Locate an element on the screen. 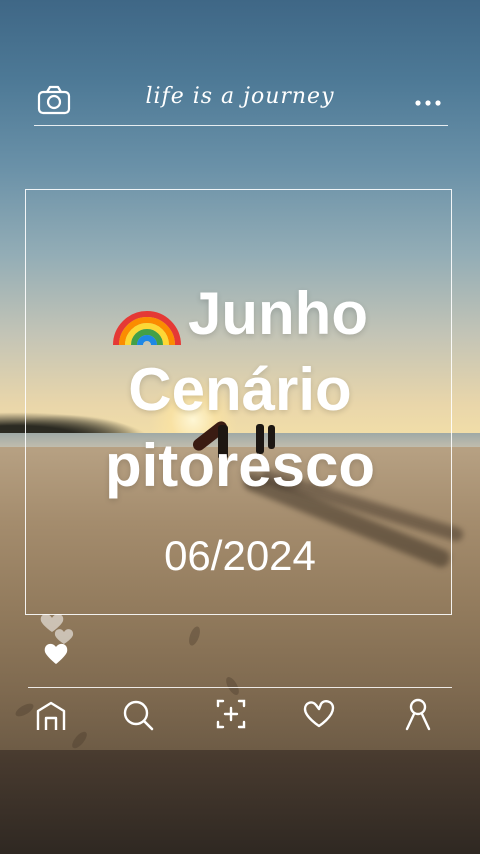  header-divider is located at coordinates (241, 125).